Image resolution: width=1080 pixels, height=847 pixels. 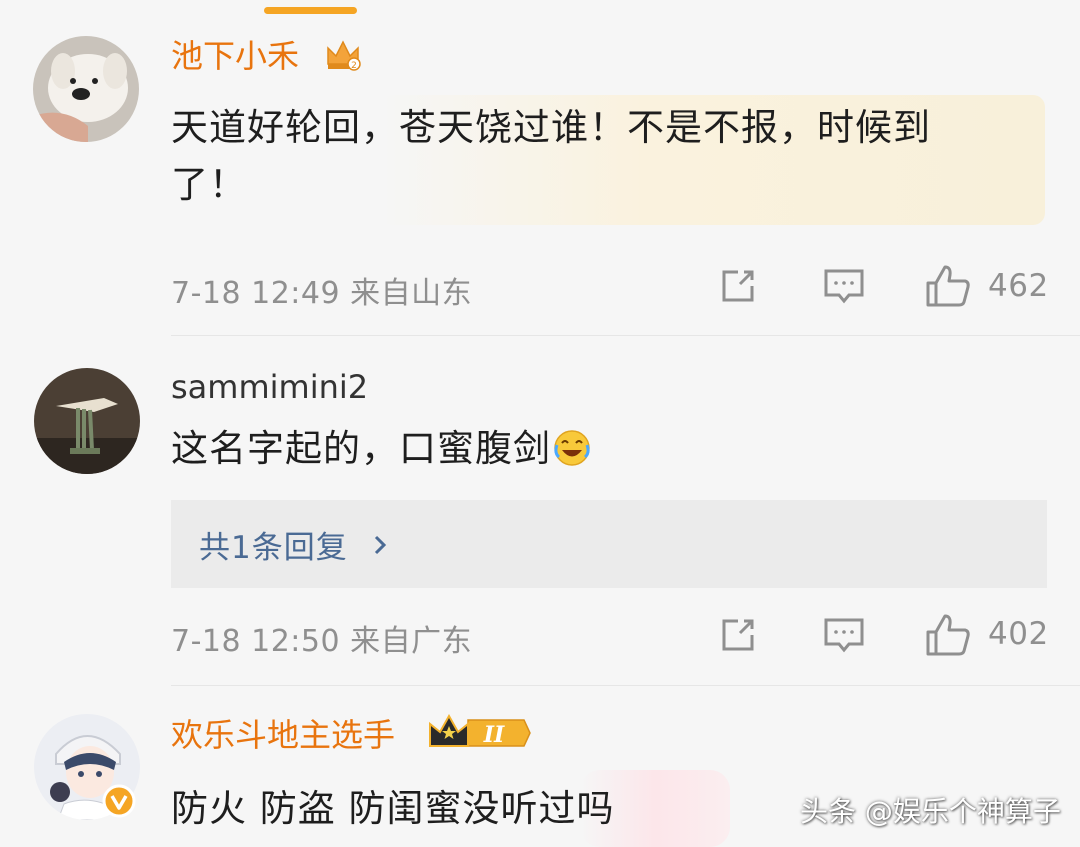 What do you see at coordinates (930, 811) in the screenshot?
I see `watermark: 头条 @娱乐个神算子` at bounding box center [930, 811].